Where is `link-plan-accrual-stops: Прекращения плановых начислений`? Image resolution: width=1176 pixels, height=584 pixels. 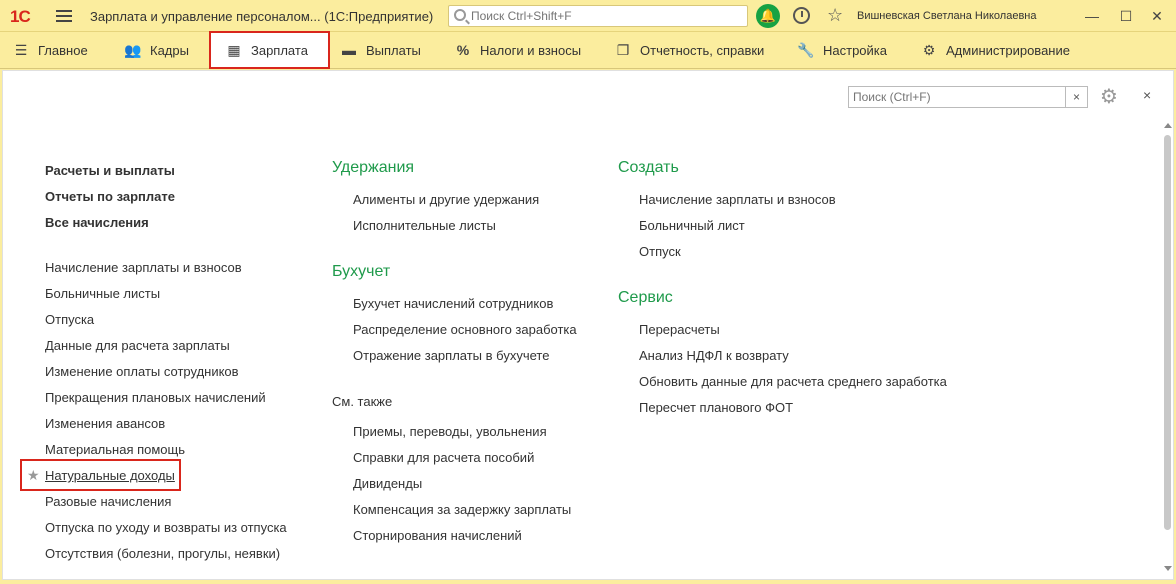 link-plan-accrual-stops: Прекращения плановых начислений is located at coordinates (155, 397).